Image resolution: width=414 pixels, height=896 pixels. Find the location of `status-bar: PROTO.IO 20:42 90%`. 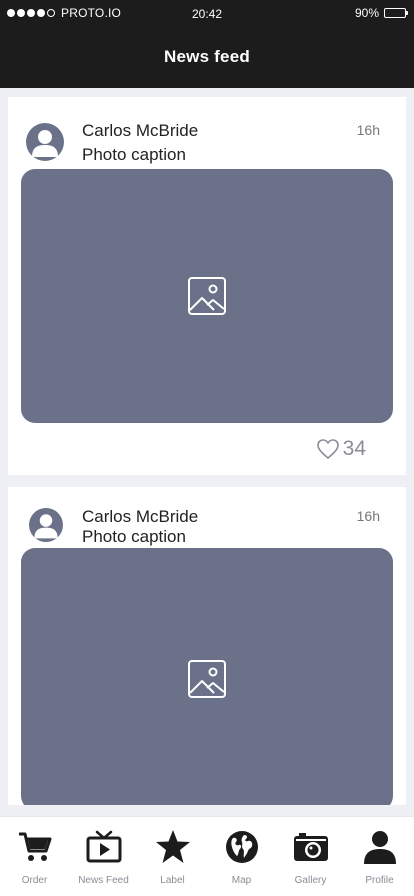

status-bar: PROTO.IO 20:42 90% is located at coordinates (207, 13).